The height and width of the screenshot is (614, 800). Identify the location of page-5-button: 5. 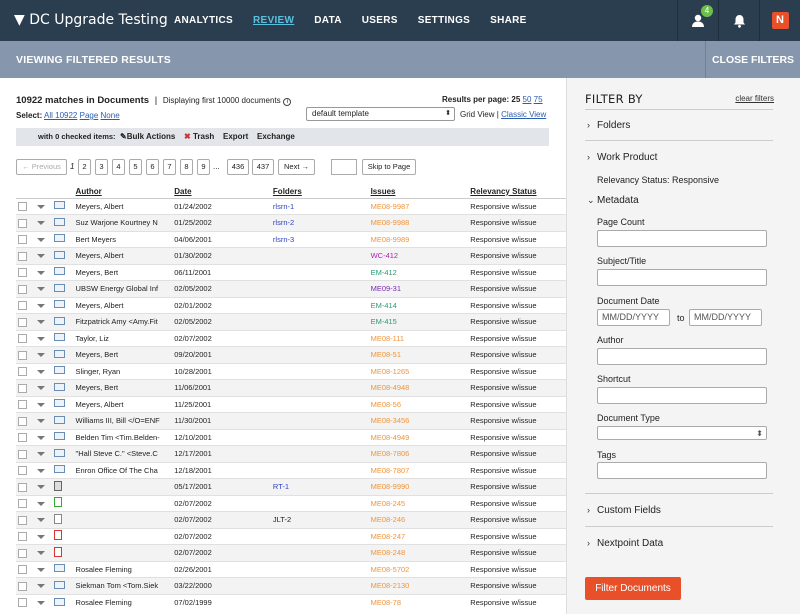
(135, 167).